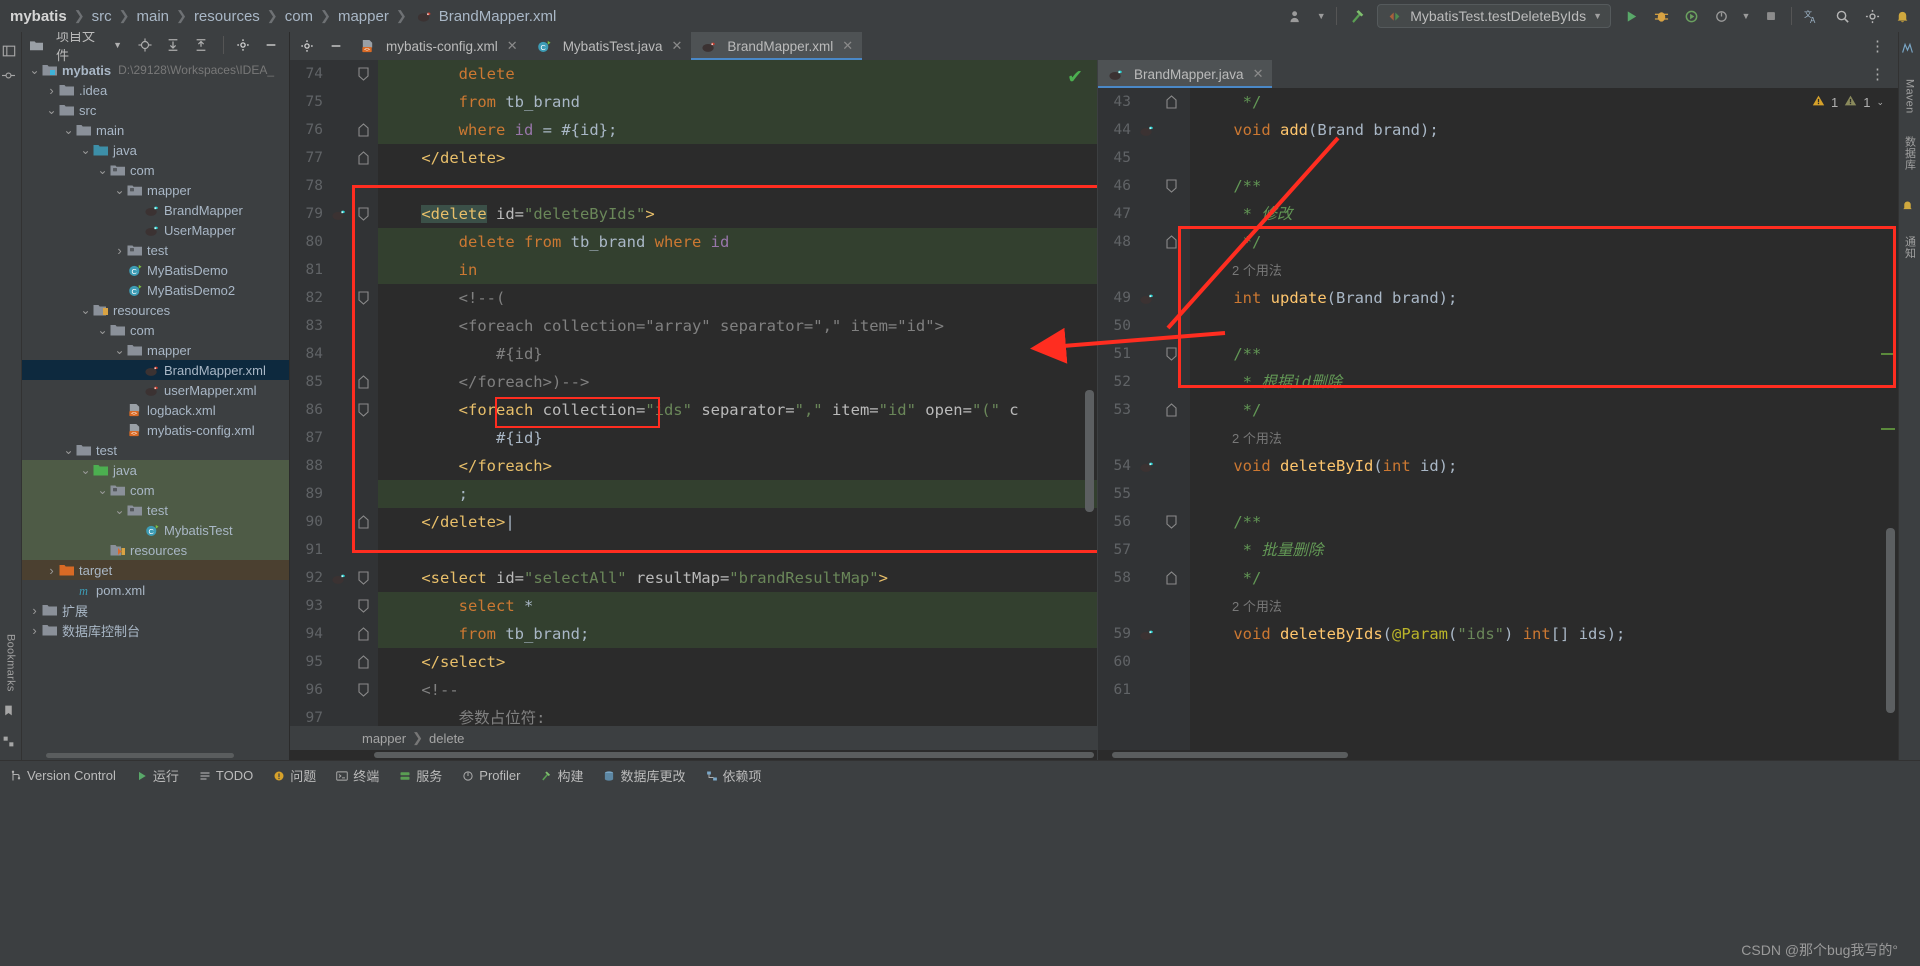 The image size is (1920, 966). Describe the element at coordinates (357, 775) in the screenshot. I see `status-bar-item-终端: 终端` at that location.